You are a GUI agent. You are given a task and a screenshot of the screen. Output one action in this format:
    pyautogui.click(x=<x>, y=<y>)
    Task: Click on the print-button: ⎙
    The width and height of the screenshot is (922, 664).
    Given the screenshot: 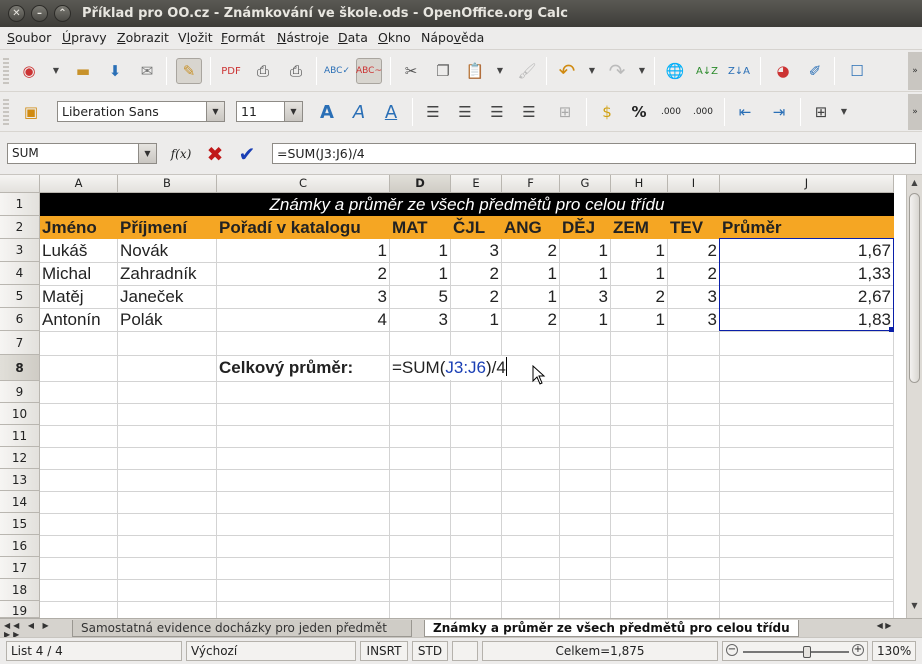 What is the action you would take?
    pyautogui.click(x=263, y=71)
    